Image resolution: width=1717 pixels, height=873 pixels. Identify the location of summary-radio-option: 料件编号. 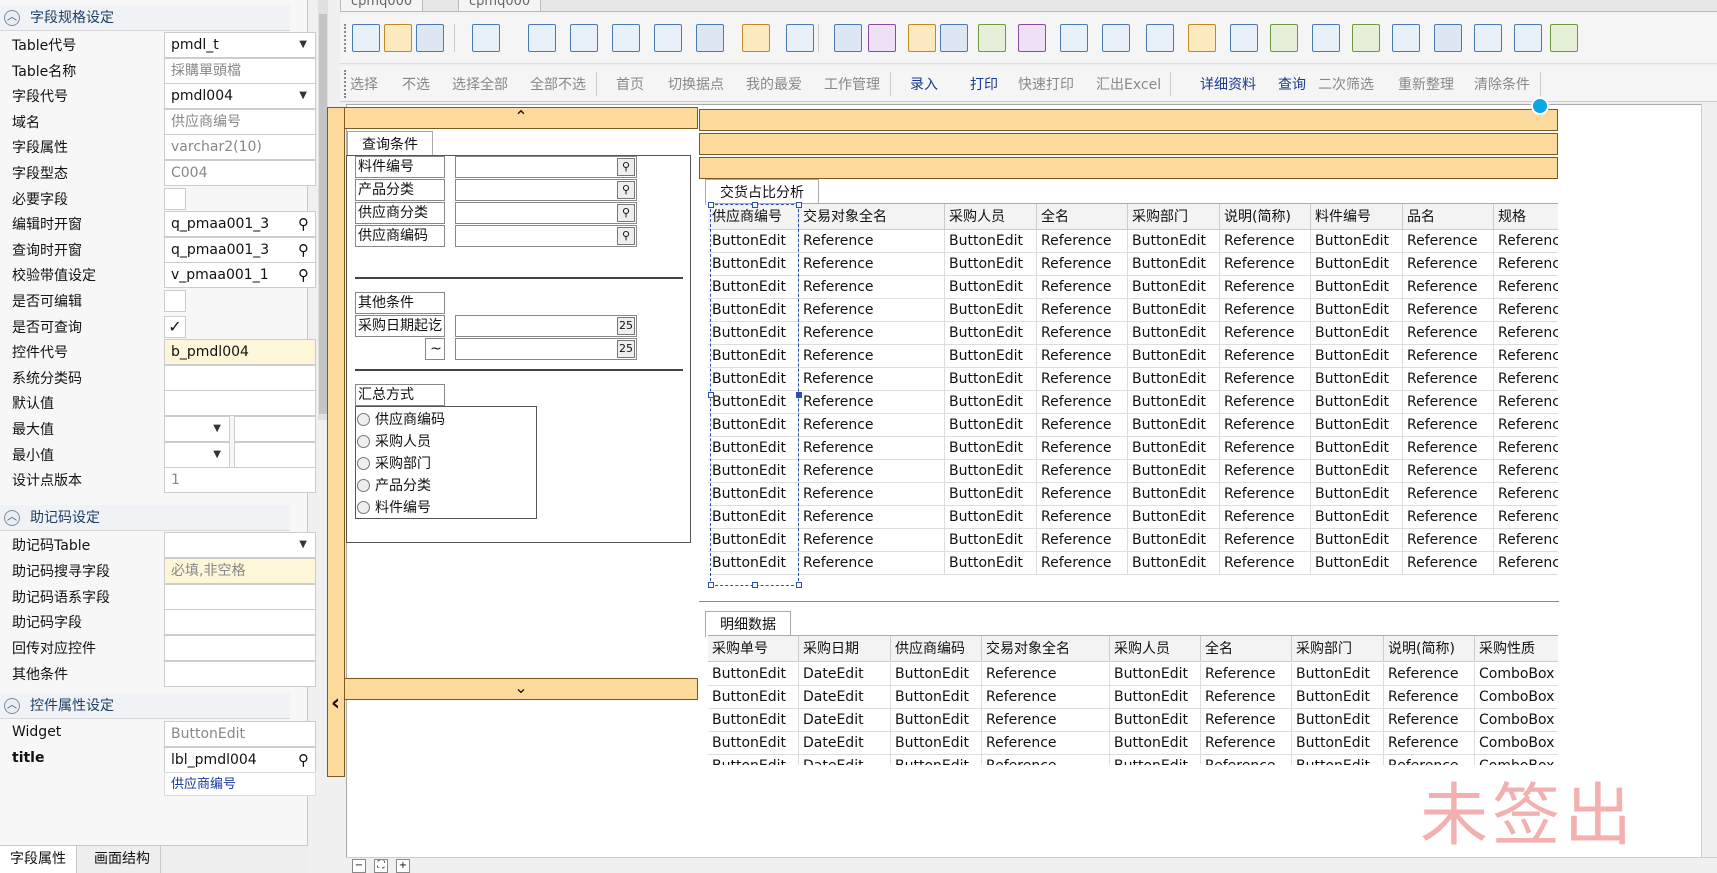
(394, 507).